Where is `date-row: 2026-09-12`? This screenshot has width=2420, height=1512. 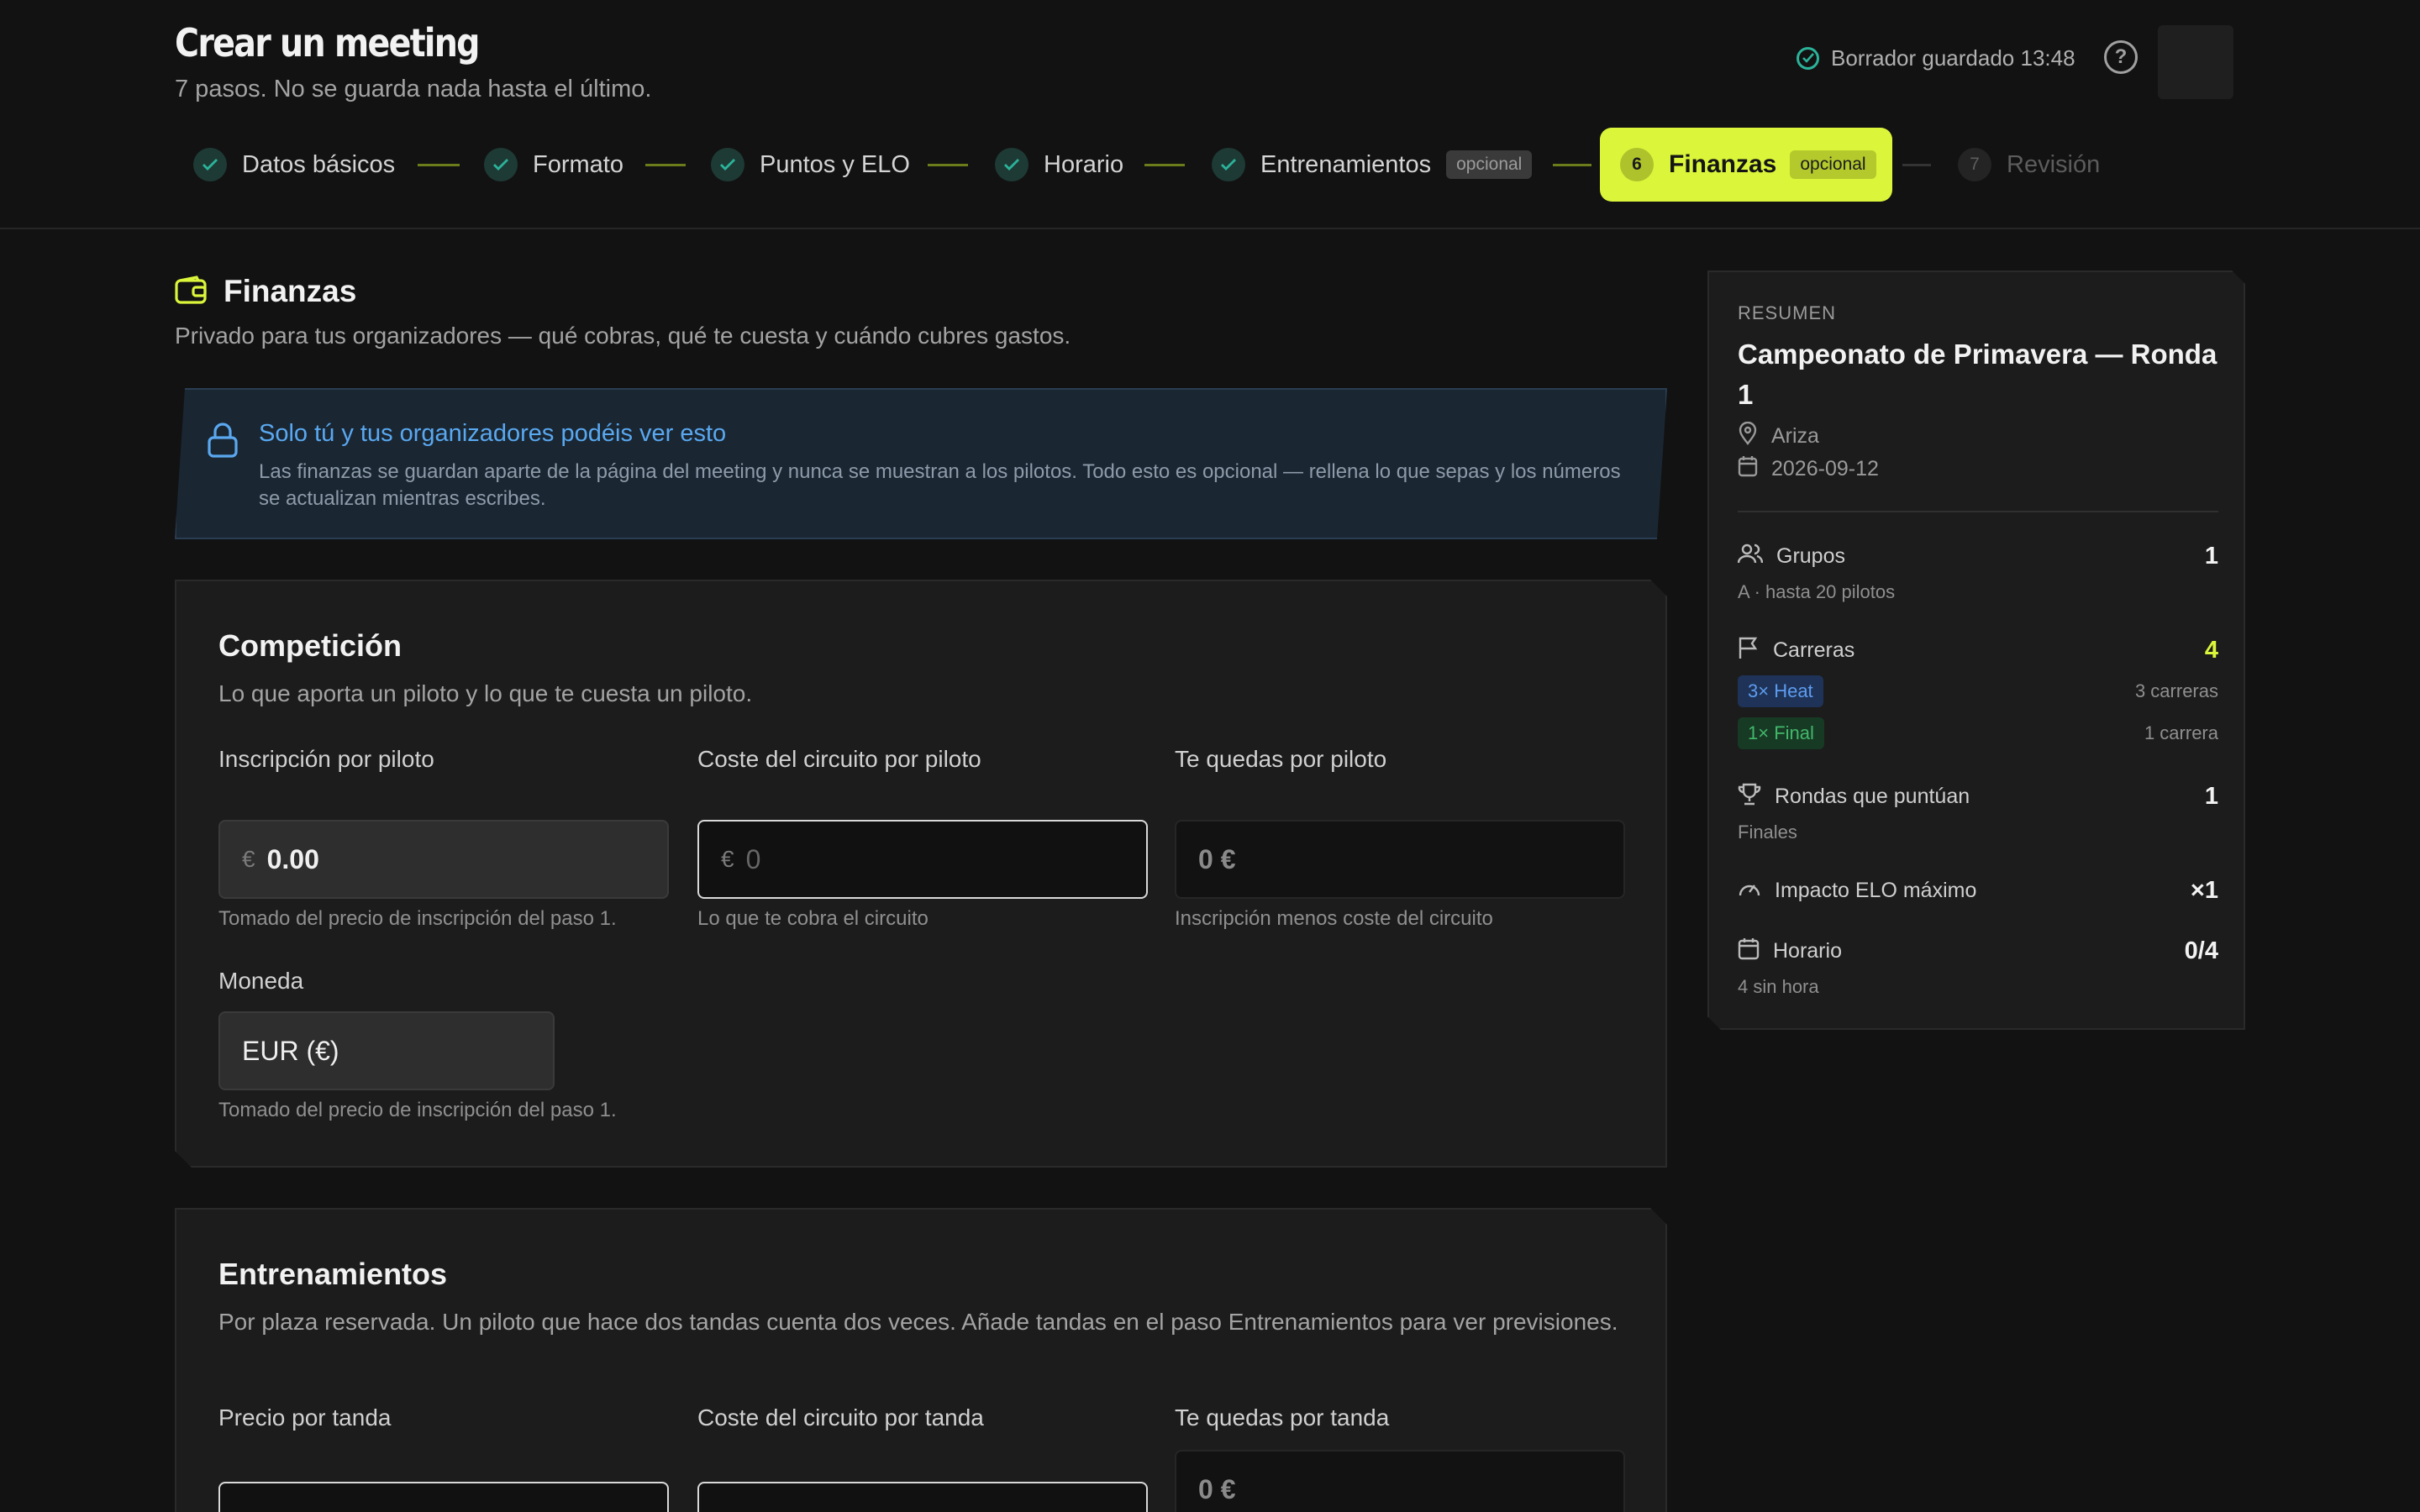
date-row: 2026-09-12 is located at coordinates (1808, 469).